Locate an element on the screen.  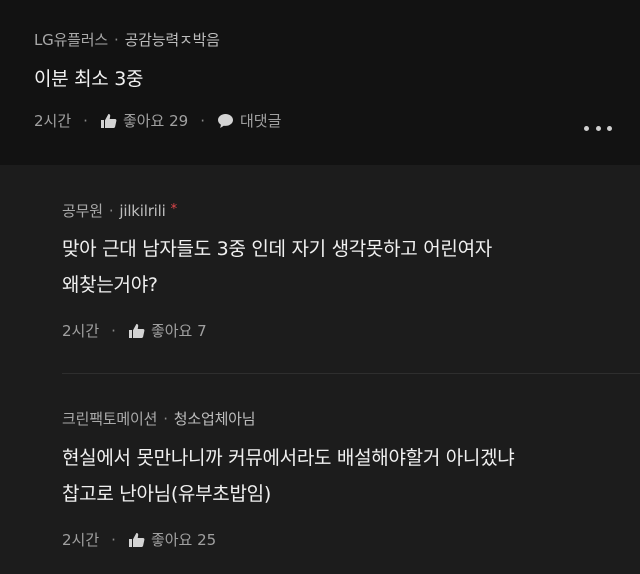
reply-label: 대댓글 is located at coordinates (260, 121).